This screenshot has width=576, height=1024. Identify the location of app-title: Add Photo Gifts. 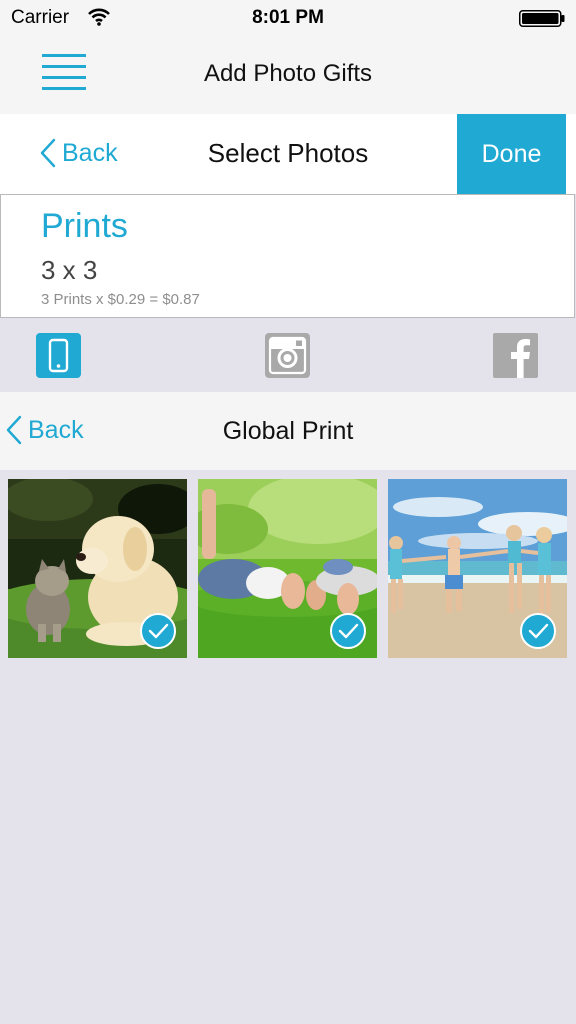
(288, 73).